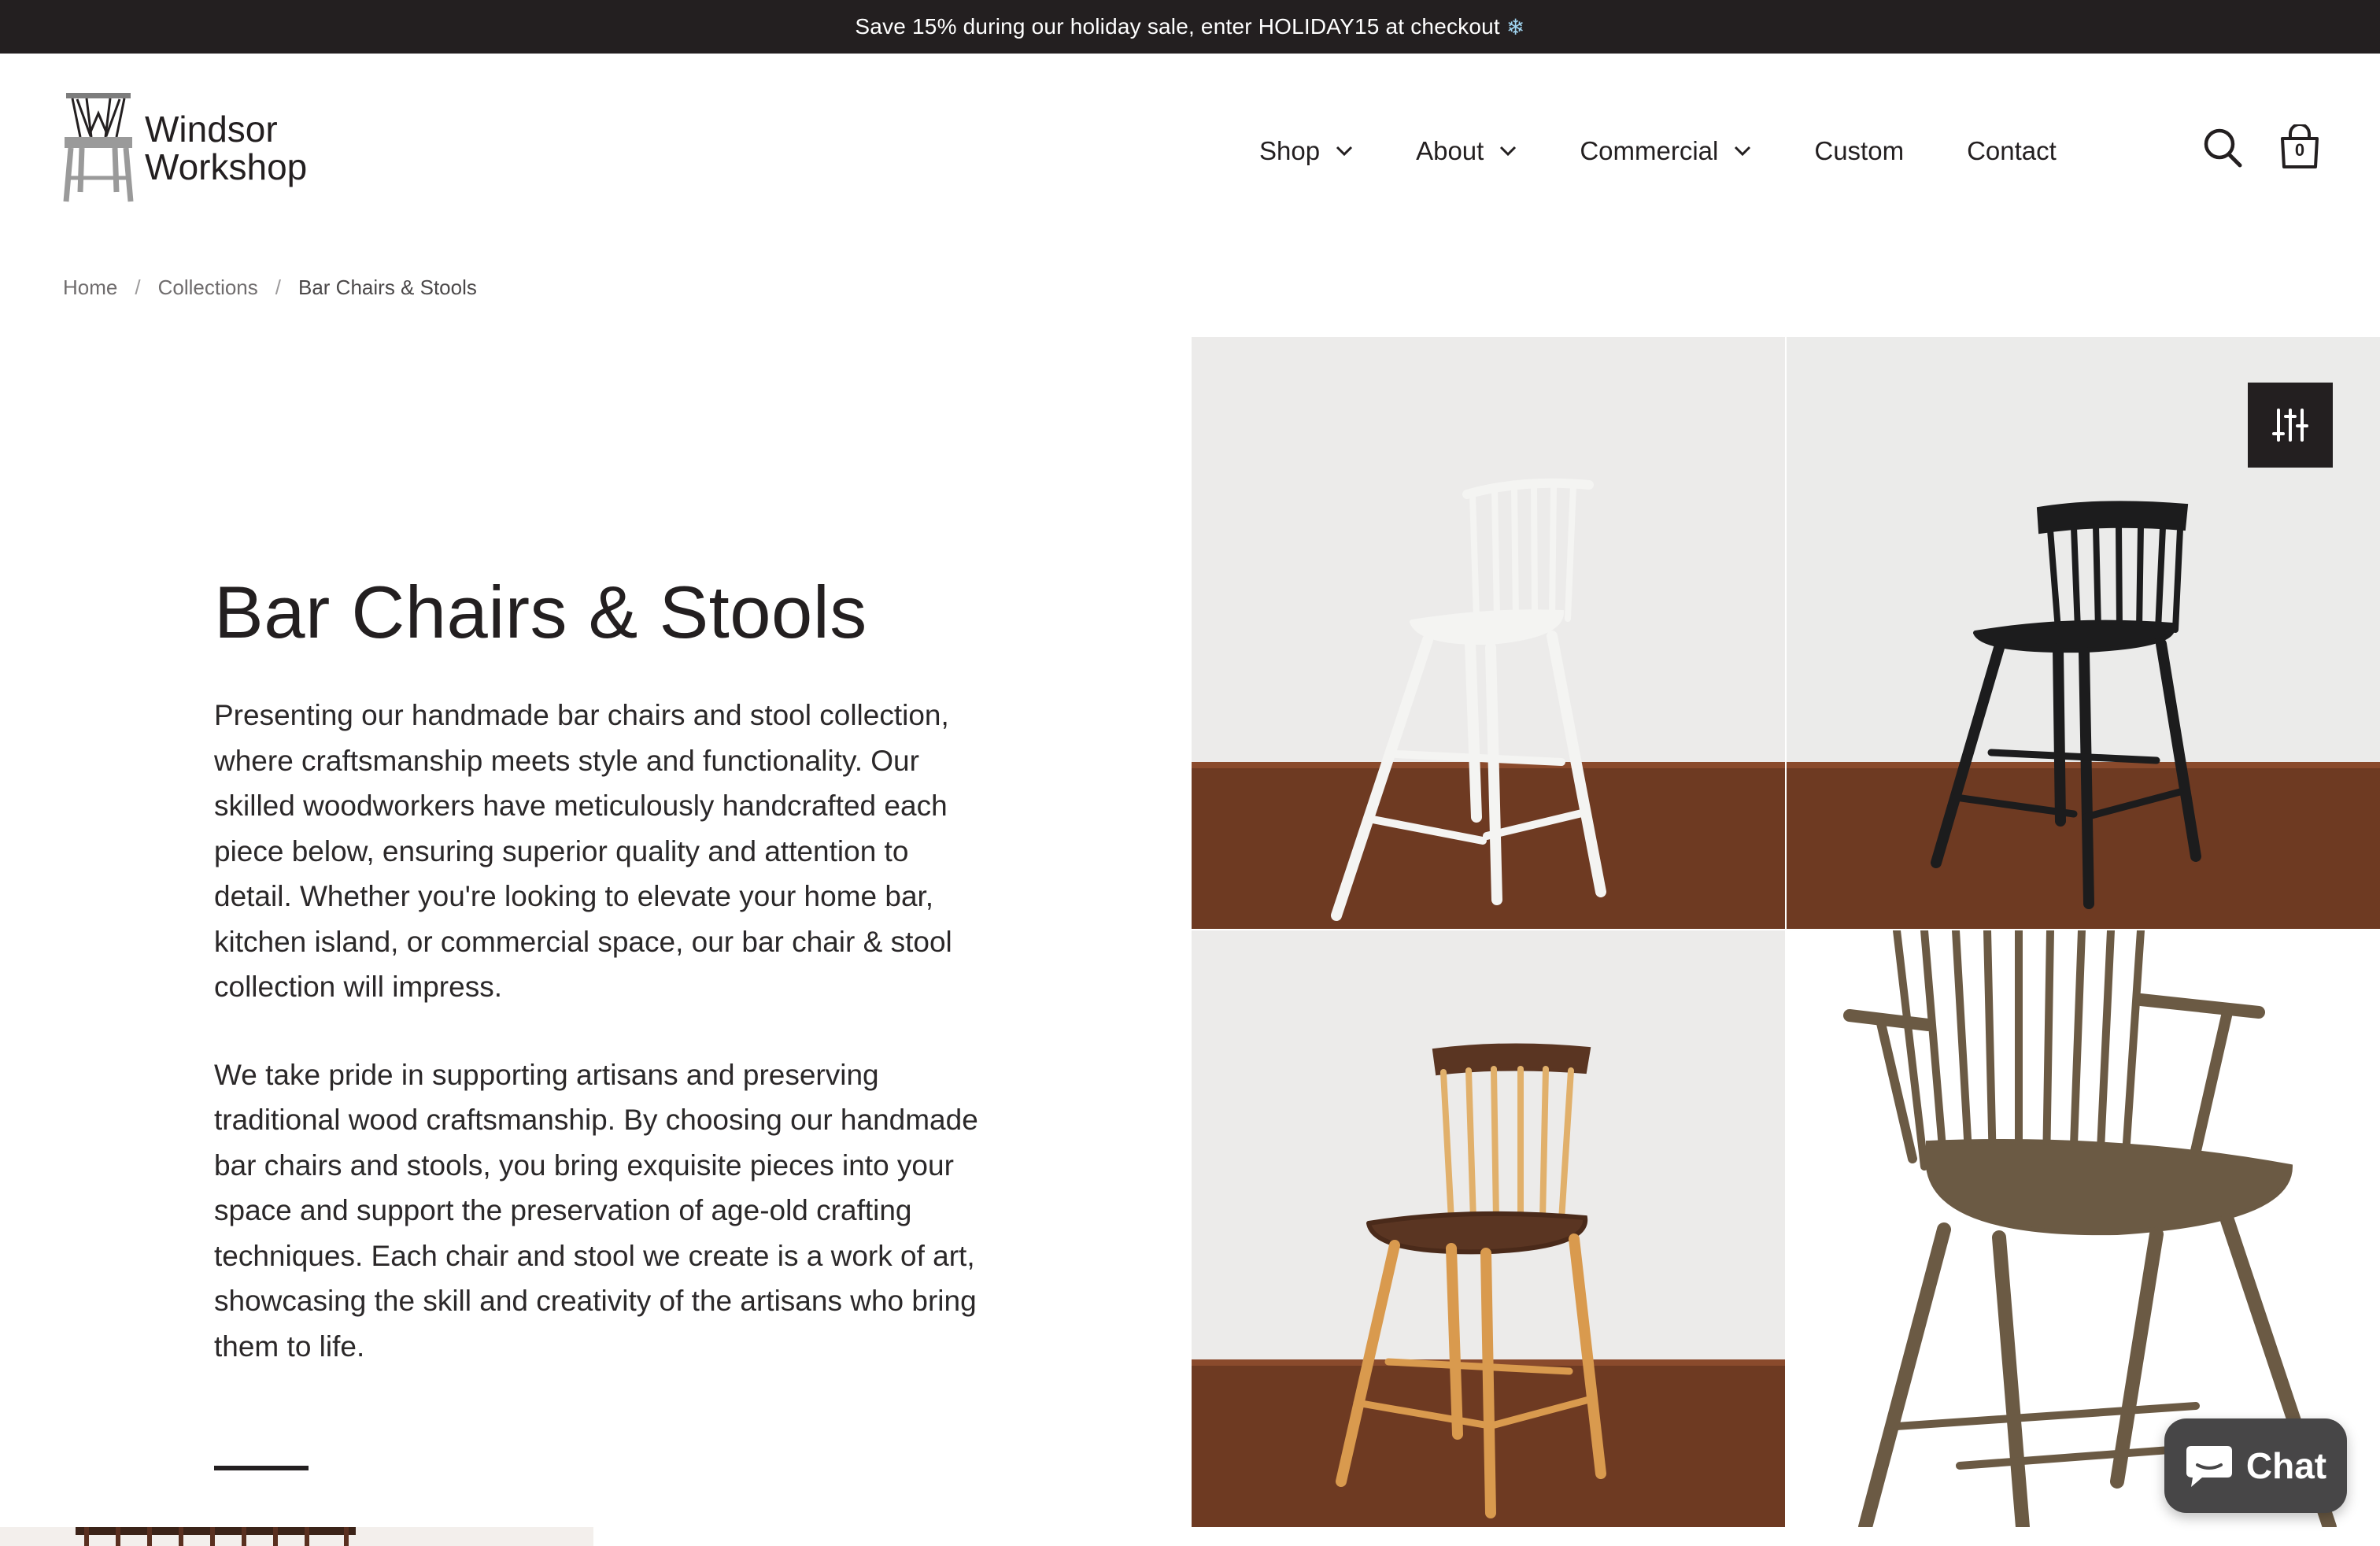  I want to click on filter-sliders-icon, so click(2290, 425).